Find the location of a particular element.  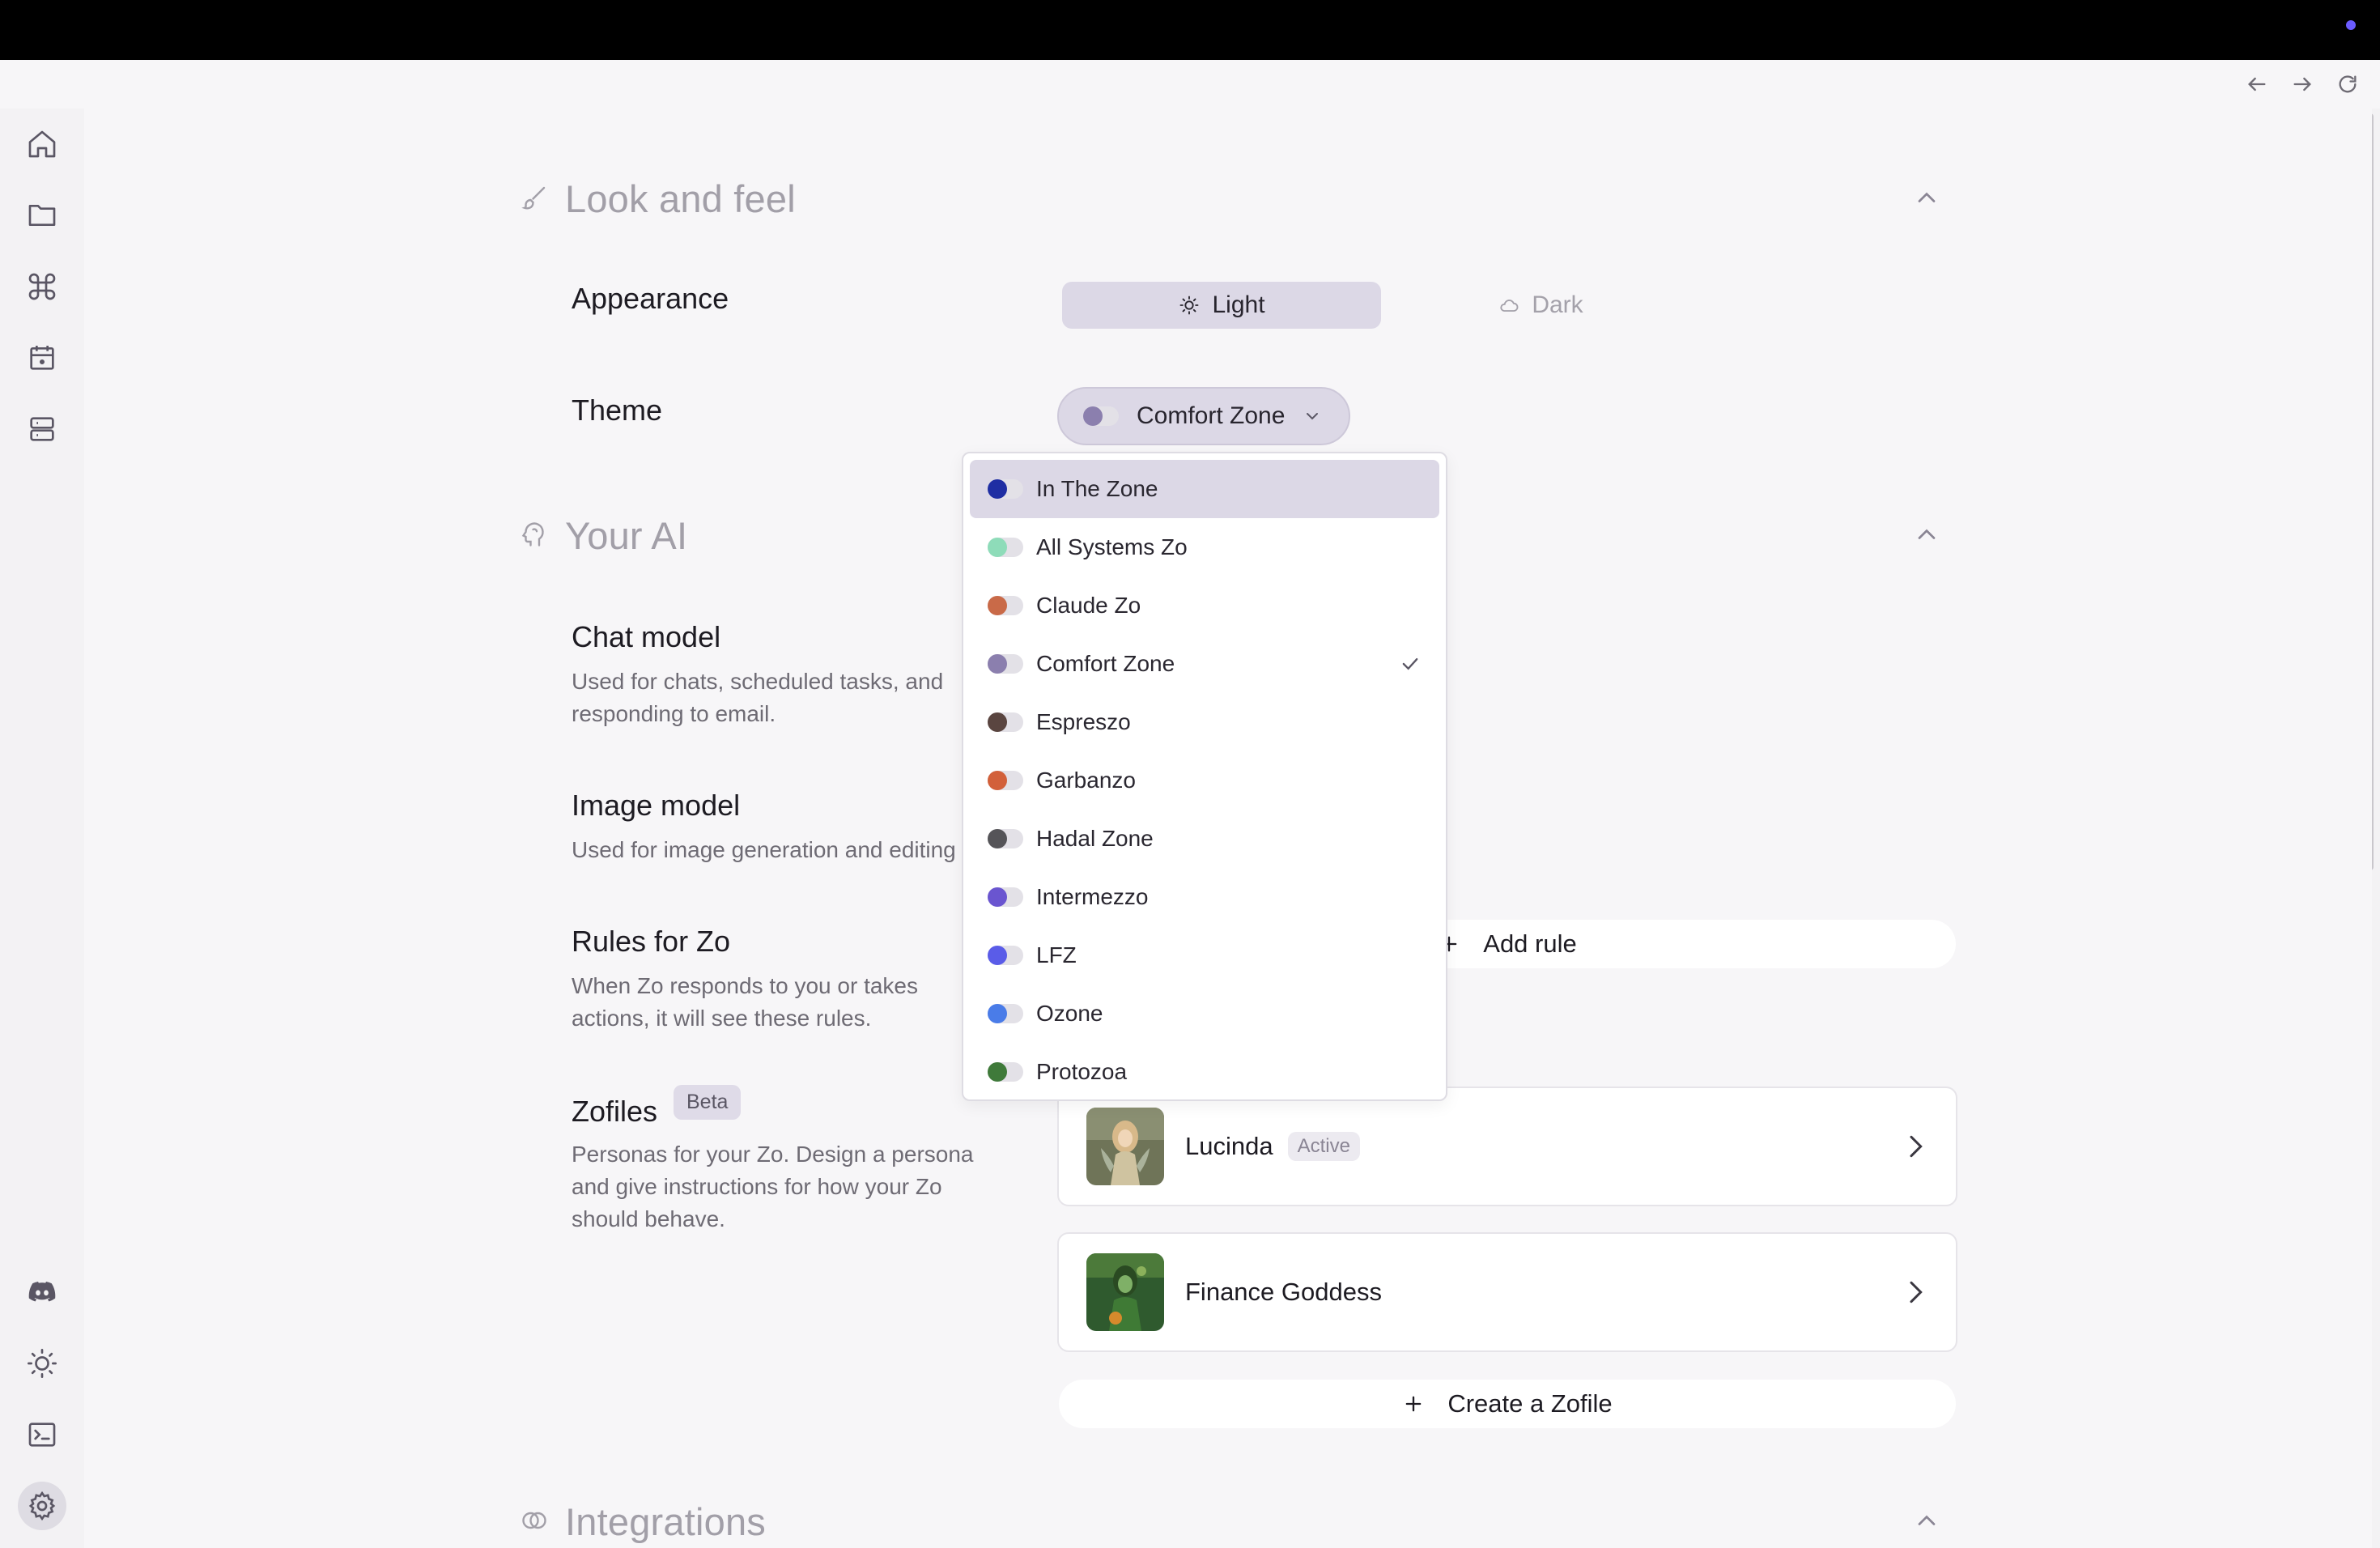

theme-option-label: Intermezzo is located at coordinates (1092, 896).